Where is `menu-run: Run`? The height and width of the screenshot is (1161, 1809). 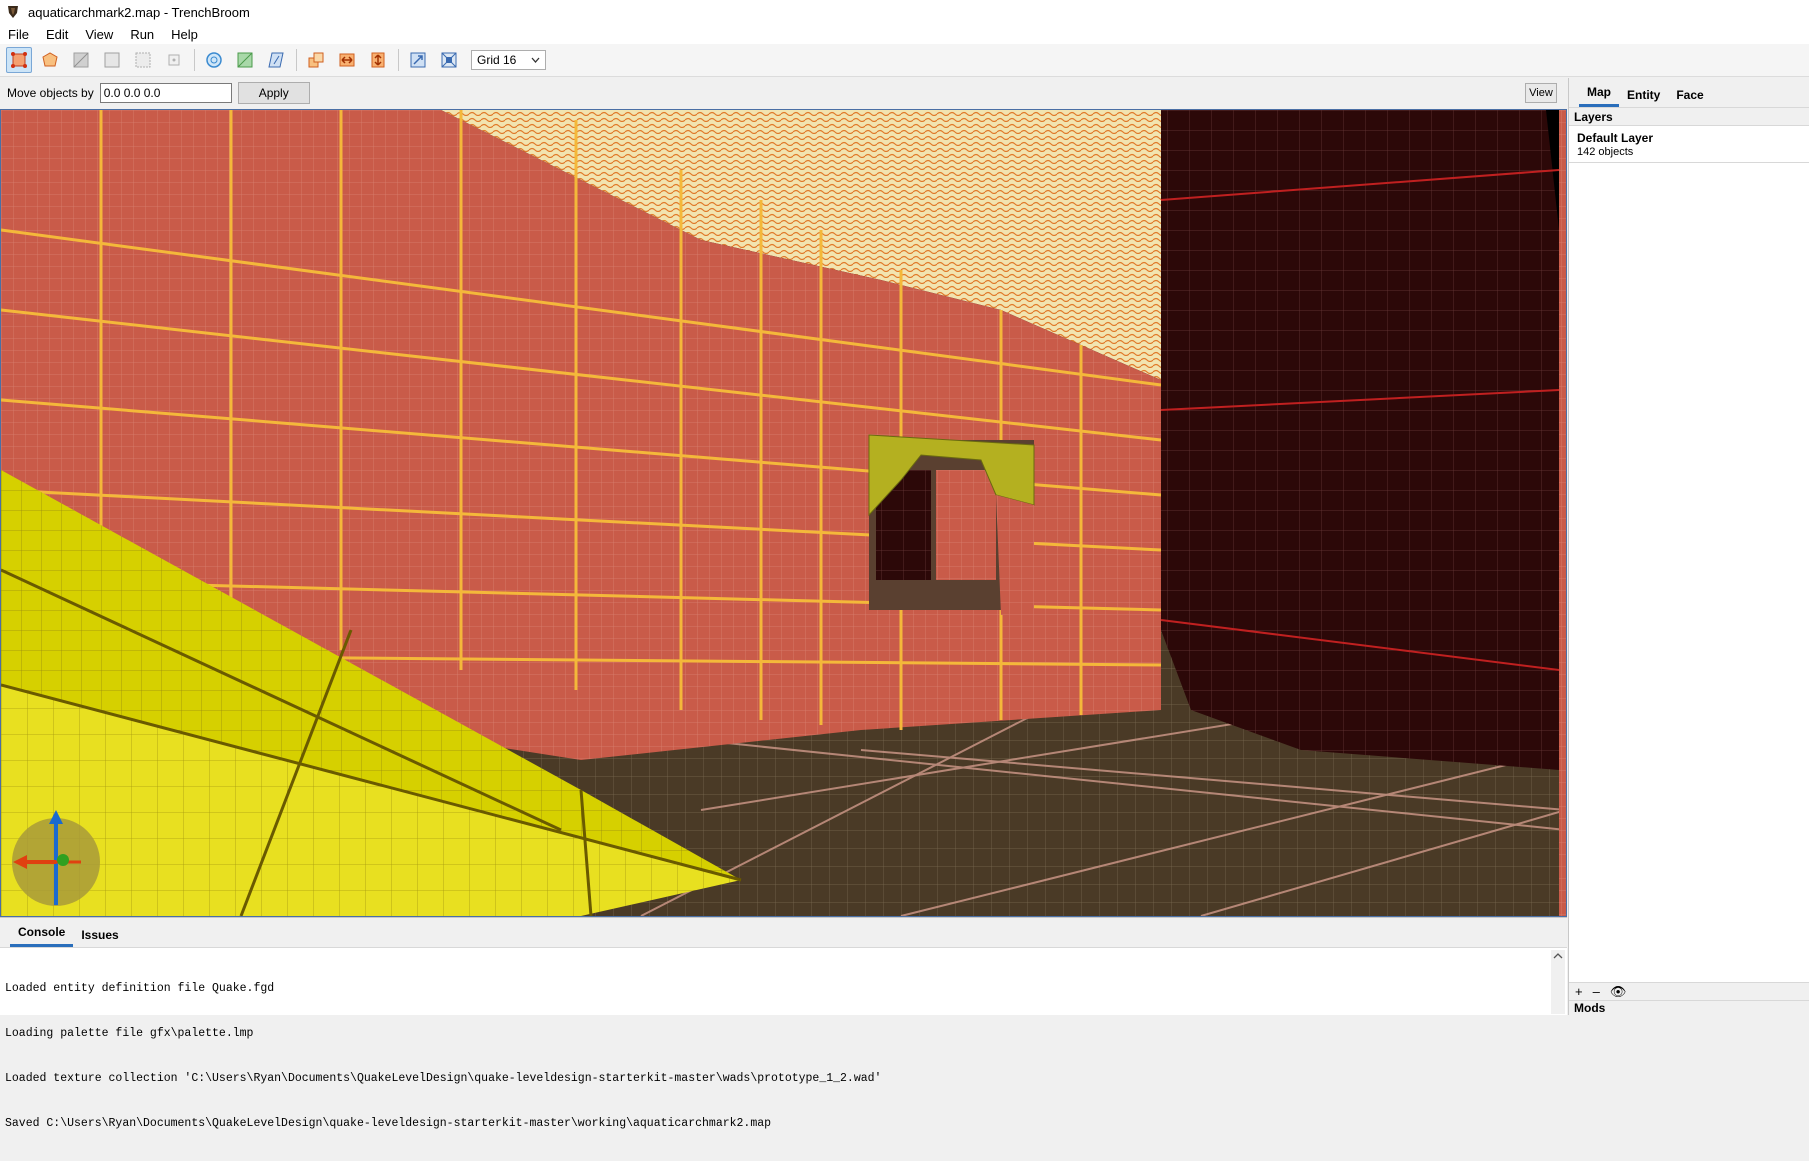
menu-run: Run is located at coordinates (142, 34).